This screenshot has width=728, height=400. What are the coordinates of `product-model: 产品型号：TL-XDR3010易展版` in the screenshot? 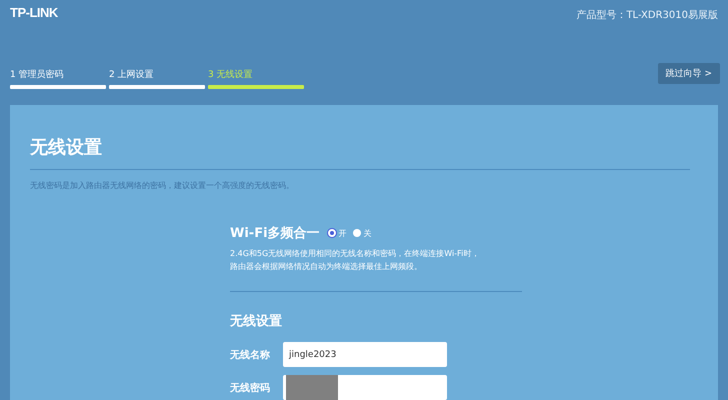 It's located at (647, 15).